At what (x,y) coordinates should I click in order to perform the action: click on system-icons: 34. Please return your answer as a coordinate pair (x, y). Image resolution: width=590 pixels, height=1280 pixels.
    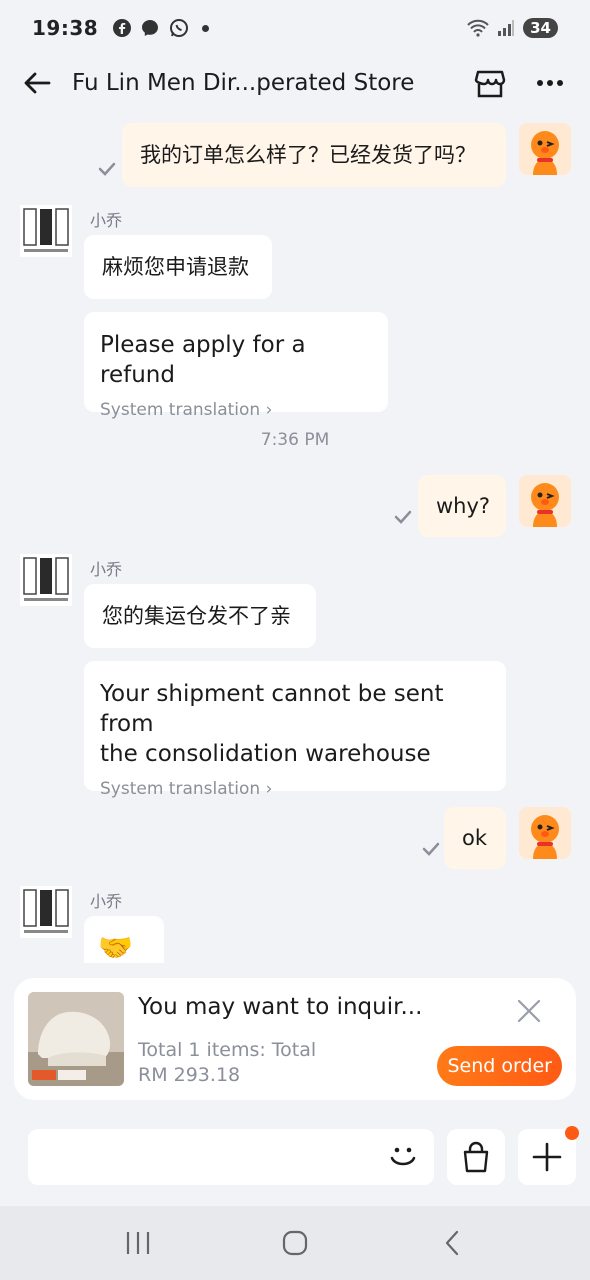
    Looking at the image, I should click on (512, 28).